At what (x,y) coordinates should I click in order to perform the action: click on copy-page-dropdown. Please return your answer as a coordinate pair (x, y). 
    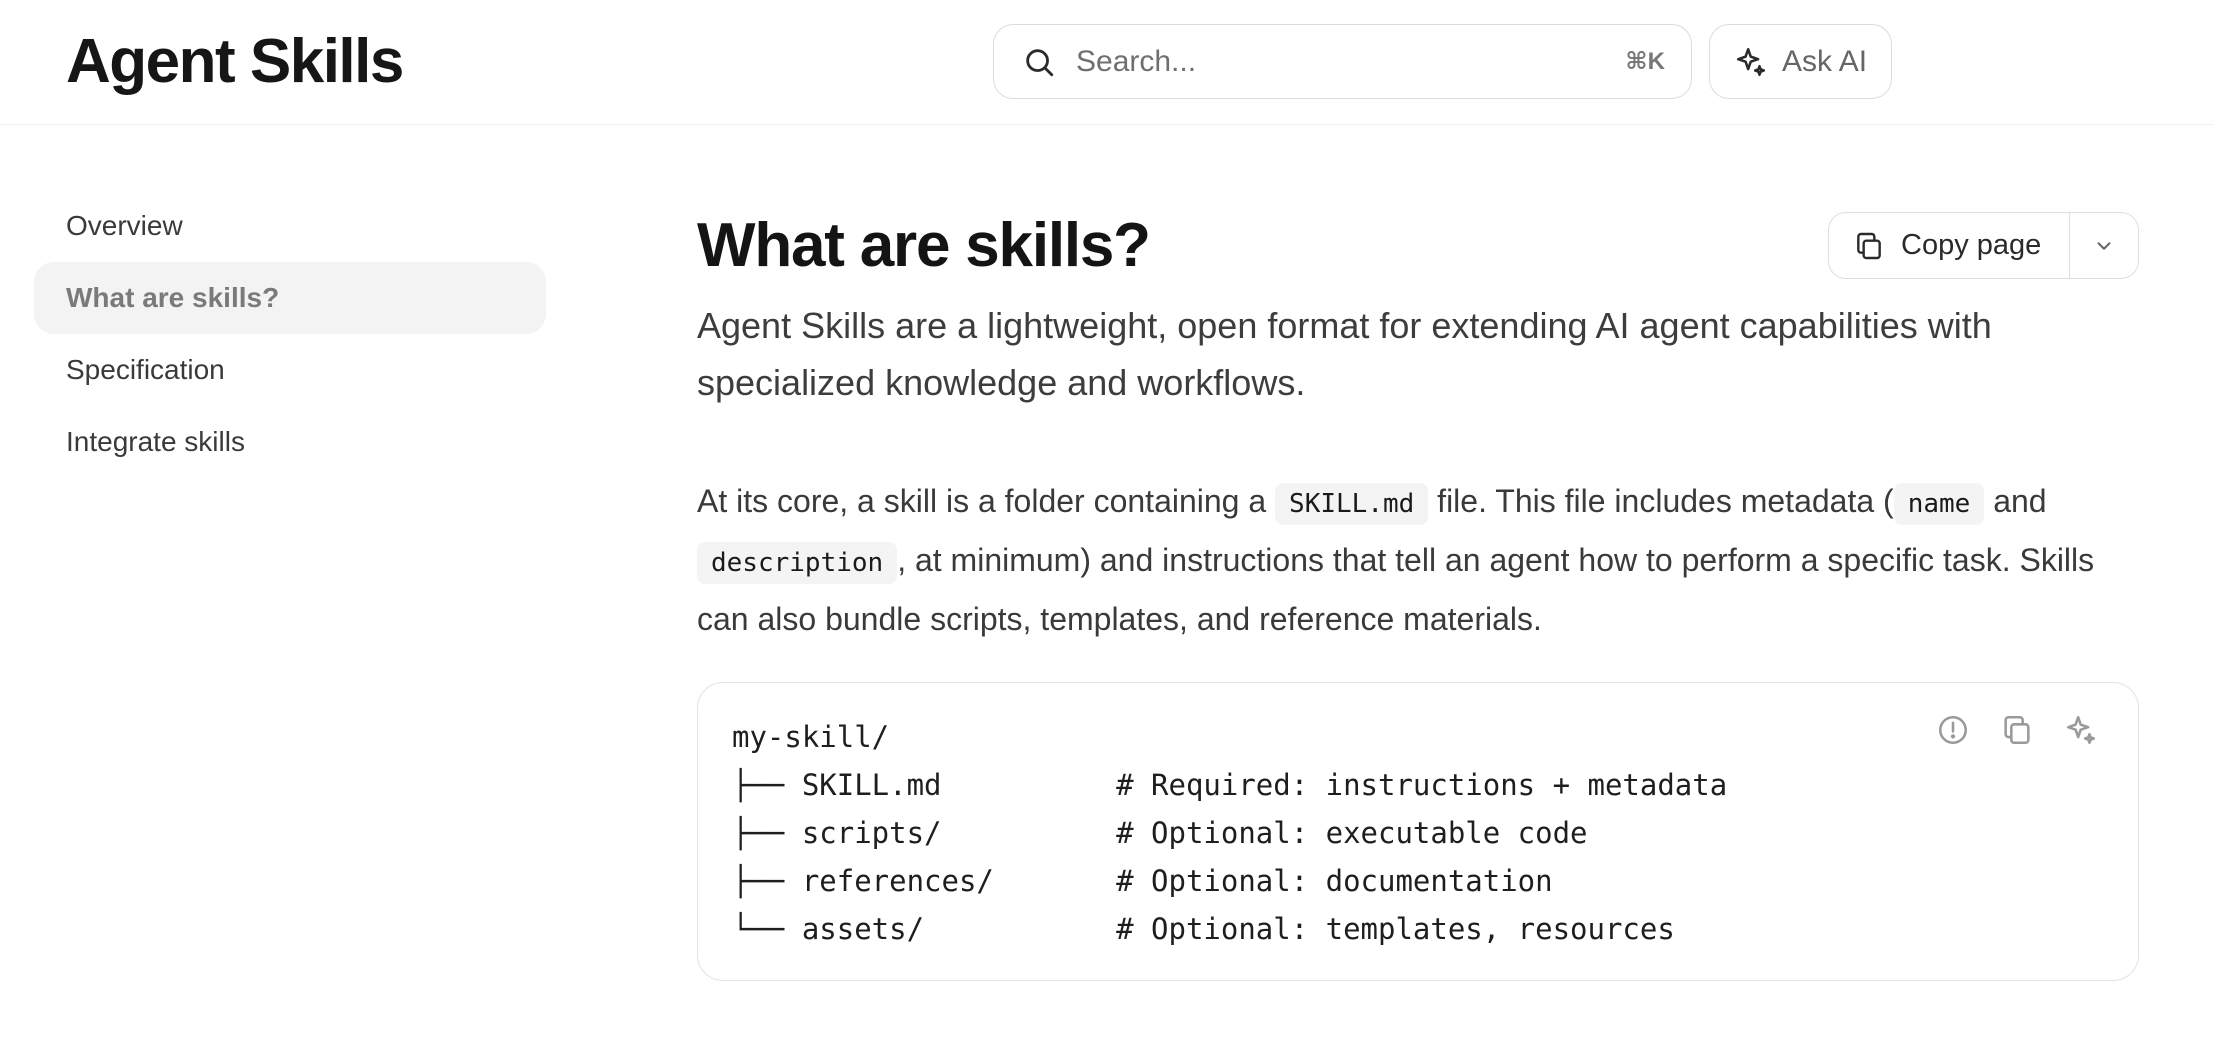
    Looking at the image, I should click on (2104, 245).